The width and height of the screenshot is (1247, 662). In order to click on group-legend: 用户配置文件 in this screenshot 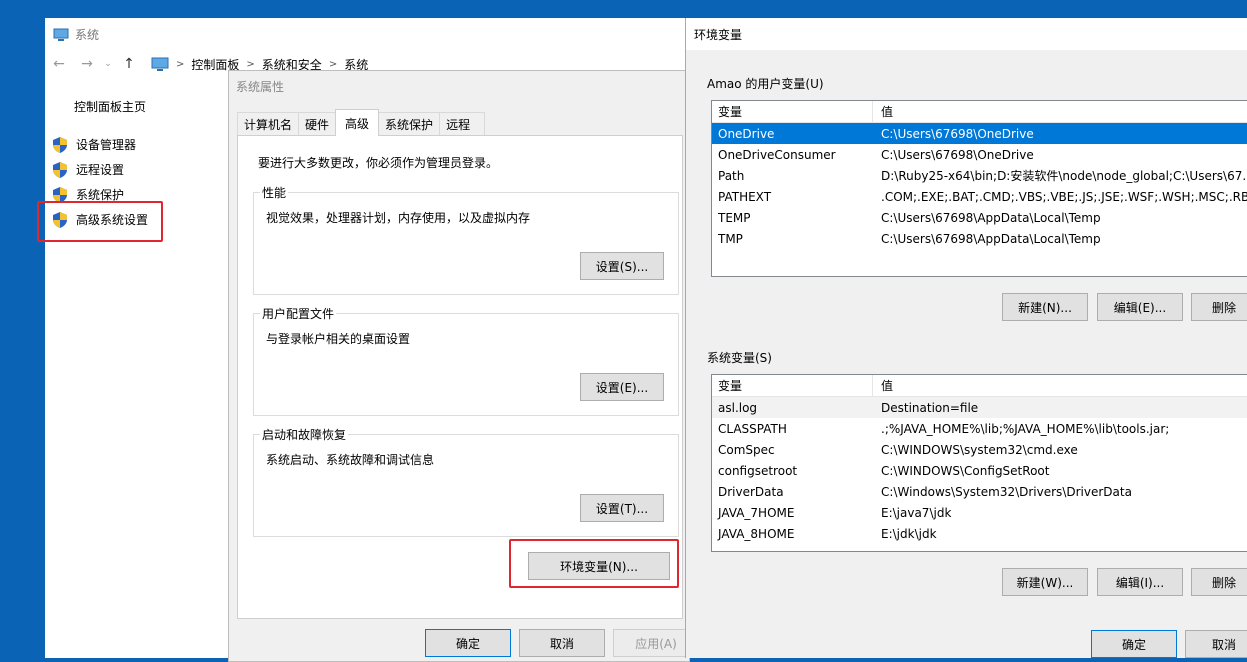, I will do `click(298, 313)`.